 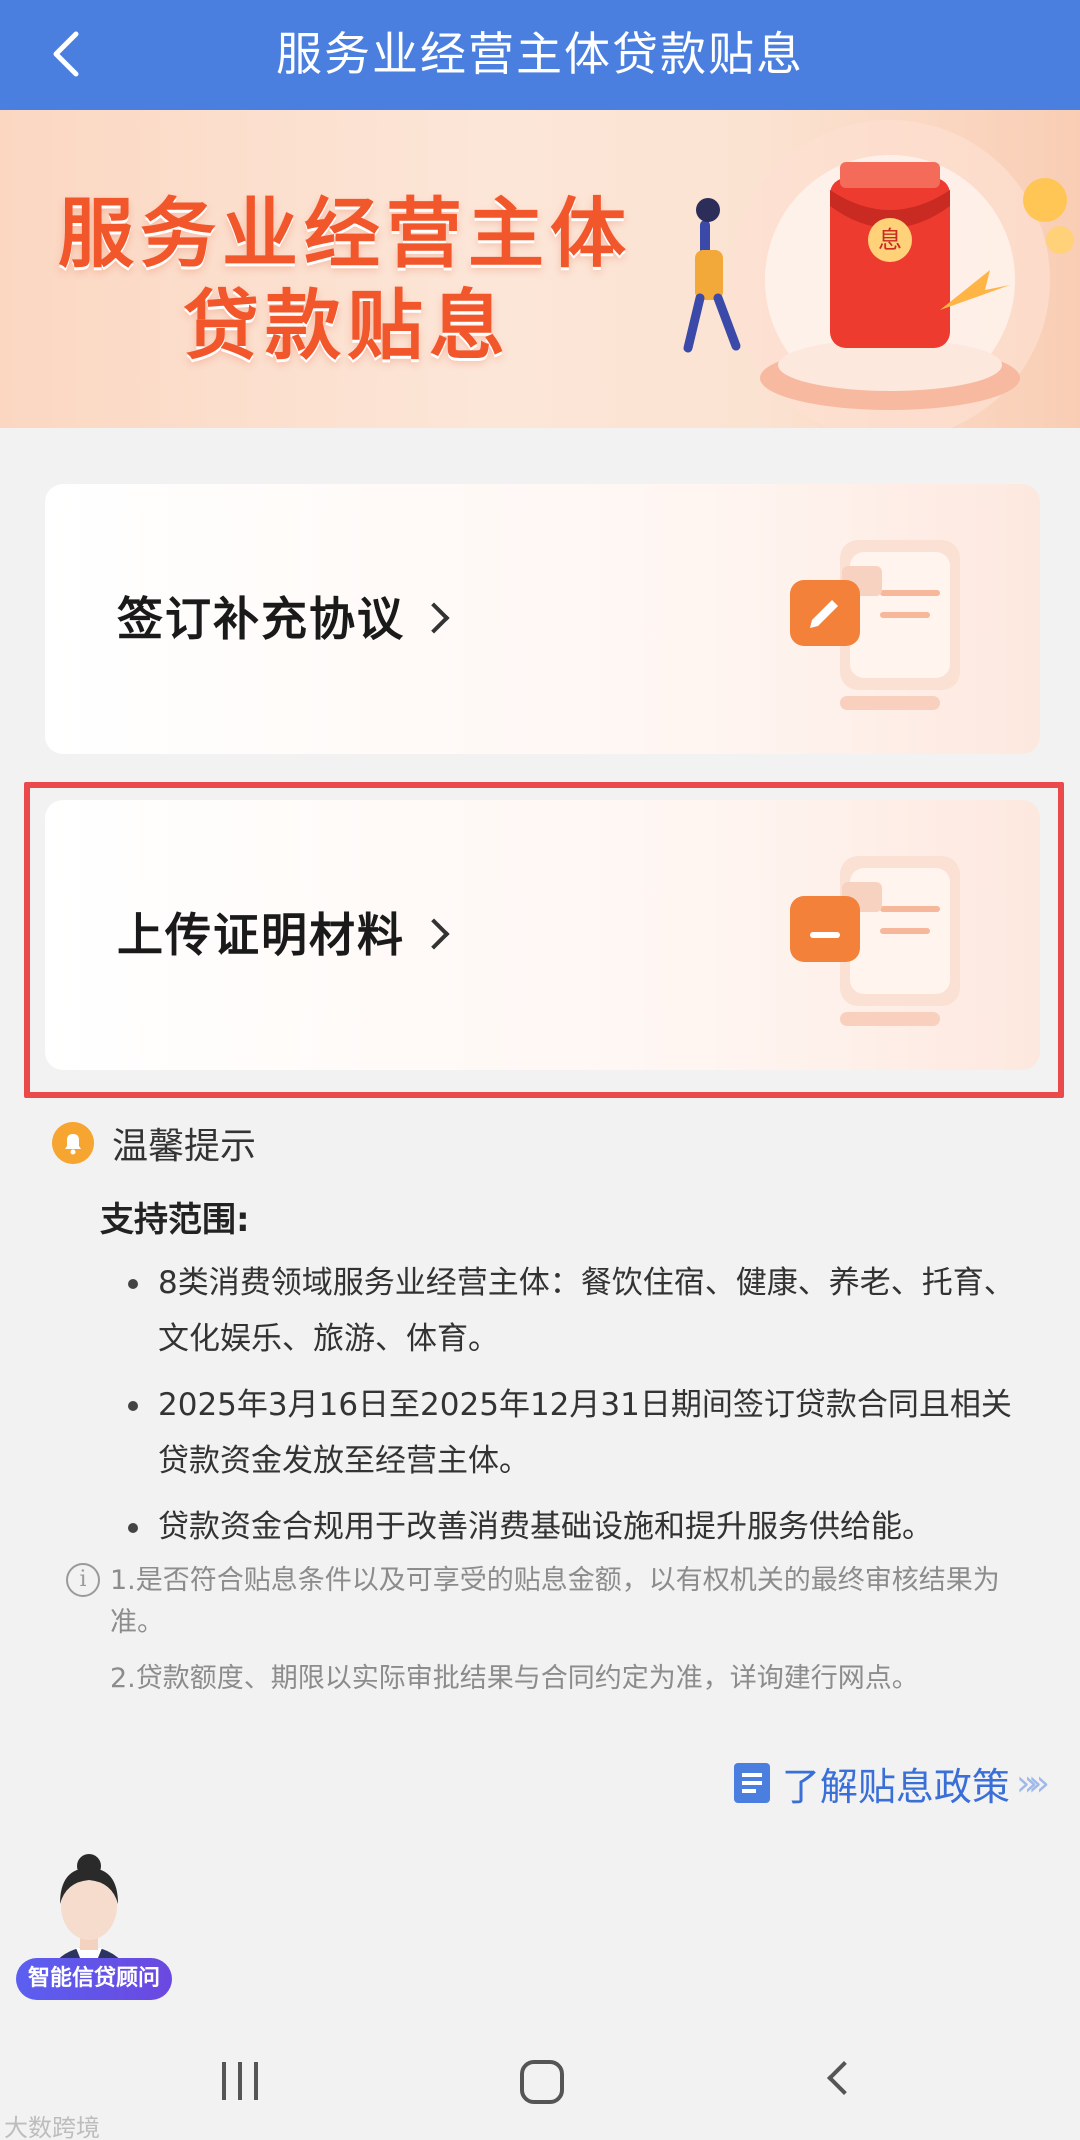 I want to click on highlight-frame, so click(x=544, y=940).